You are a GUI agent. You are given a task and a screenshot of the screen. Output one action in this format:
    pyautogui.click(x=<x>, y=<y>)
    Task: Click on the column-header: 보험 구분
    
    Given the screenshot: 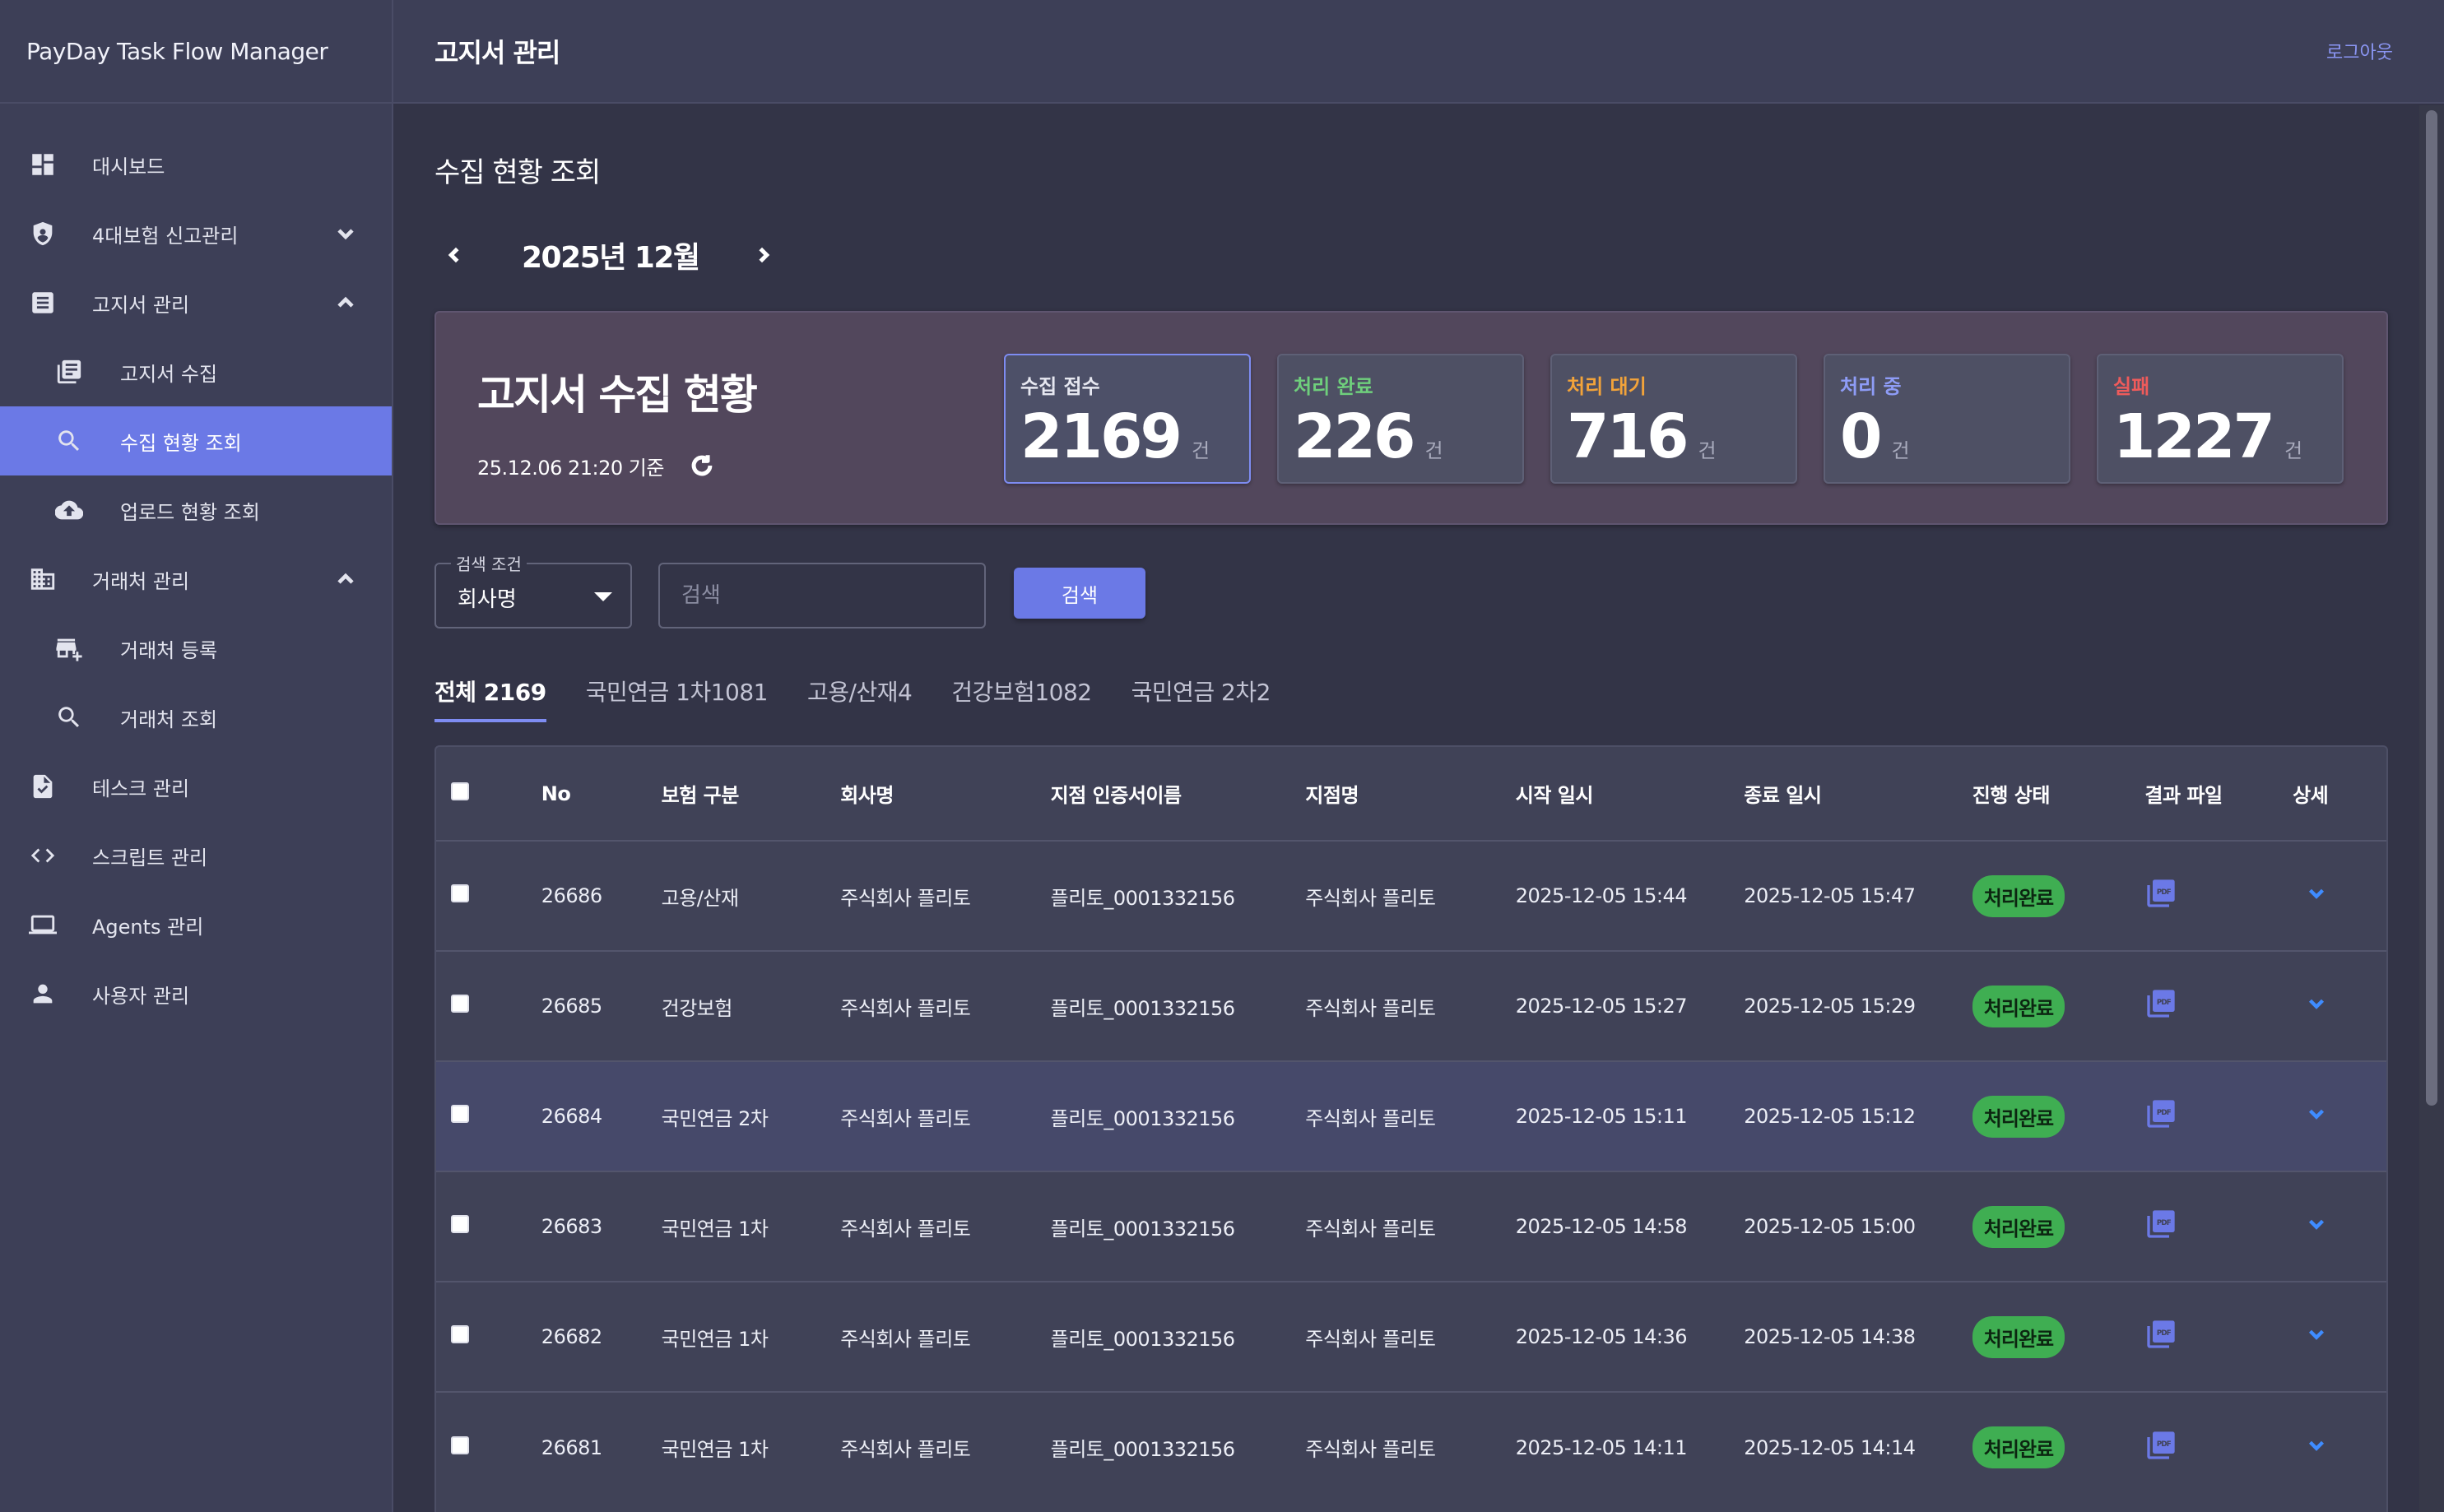 What is the action you would take?
    pyautogui.click(x=700, y=795)
    